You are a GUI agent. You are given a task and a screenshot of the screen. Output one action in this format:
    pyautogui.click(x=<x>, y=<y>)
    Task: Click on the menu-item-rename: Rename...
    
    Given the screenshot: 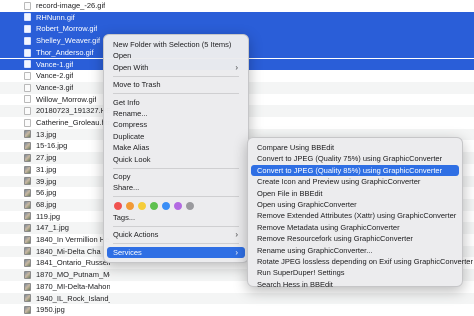 What is the action you would take?
    pyautogui.click(x=176, y=113)
    